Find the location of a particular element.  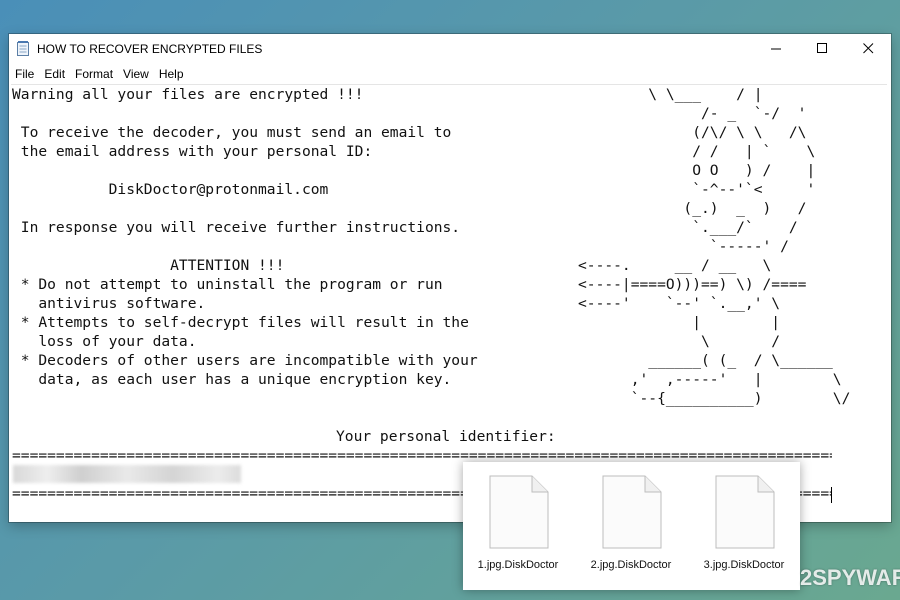

file-item: 3.jpg.DiskDoctor is located at coordinates (744, 522).